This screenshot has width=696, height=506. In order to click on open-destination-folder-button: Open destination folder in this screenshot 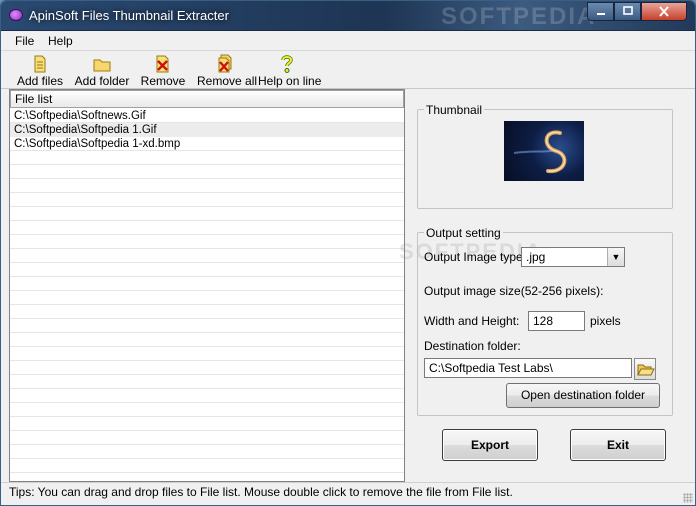, I will do `click(583, 395)`.